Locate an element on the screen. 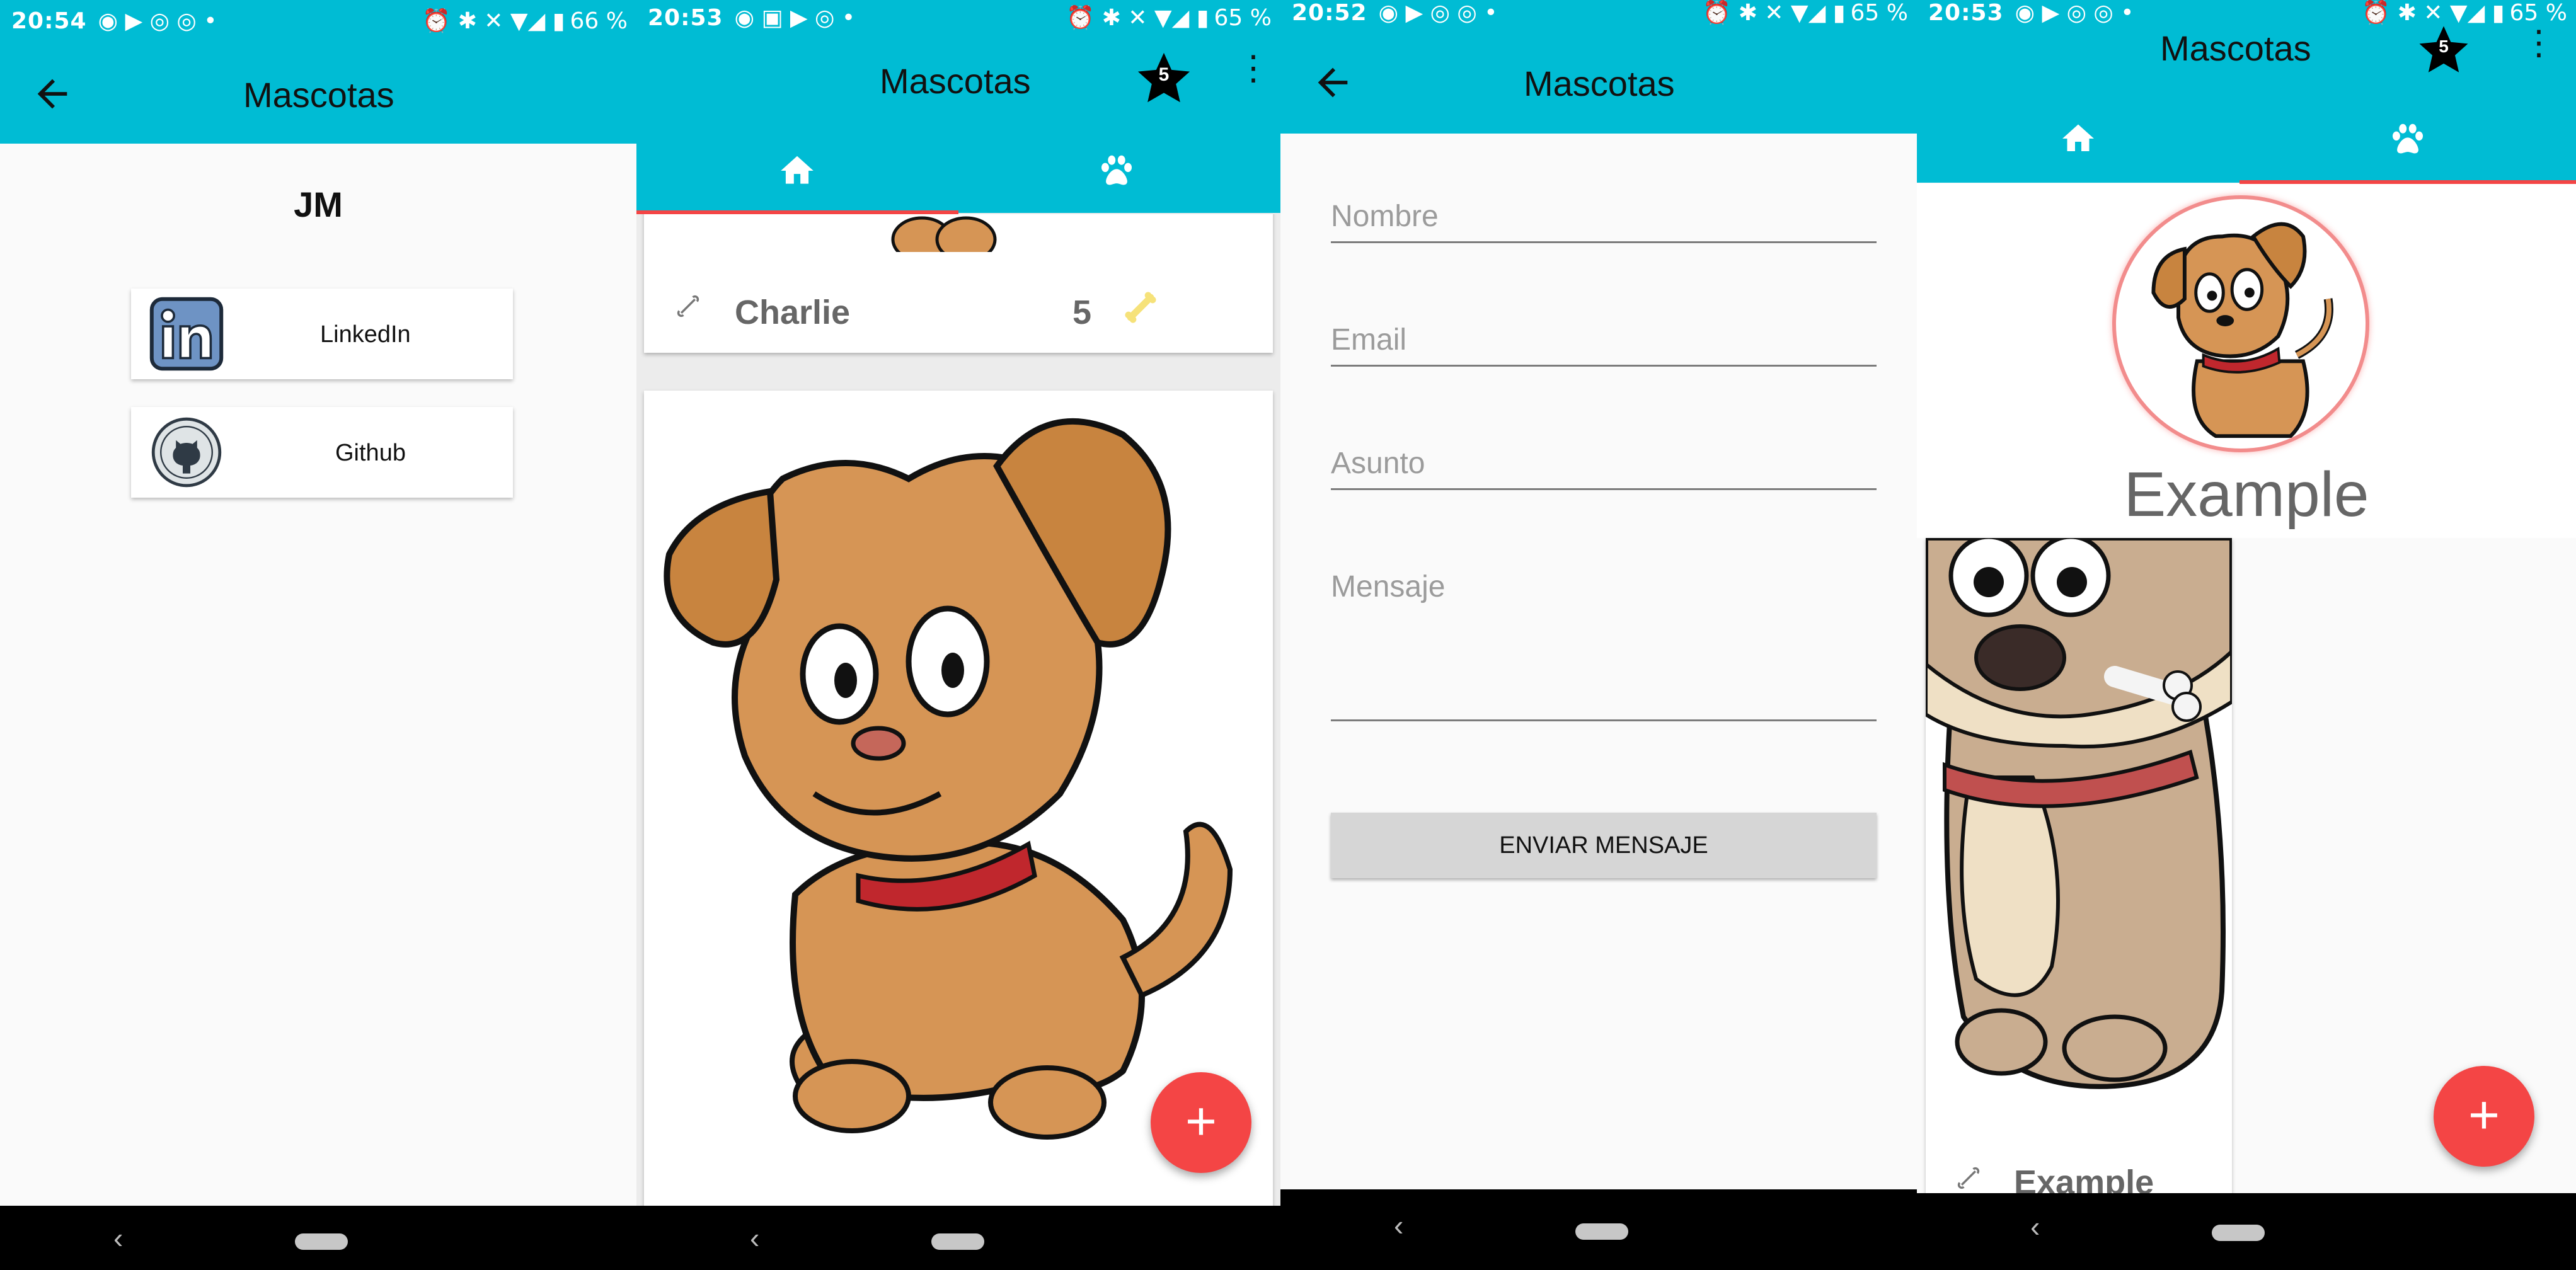  status-bar: 20:53 ◉ ▣ ▶ ◎ • ⏰ ✱ ✕ ▼◢ ▮ 65 % is located at coordinates (958, 17).